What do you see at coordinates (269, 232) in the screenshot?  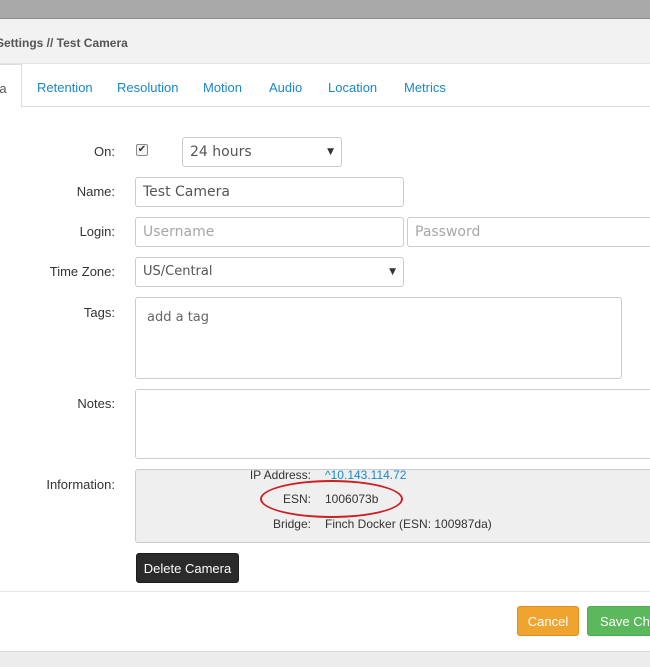 I see `username-field: Username` at bounding box center [269, 232].